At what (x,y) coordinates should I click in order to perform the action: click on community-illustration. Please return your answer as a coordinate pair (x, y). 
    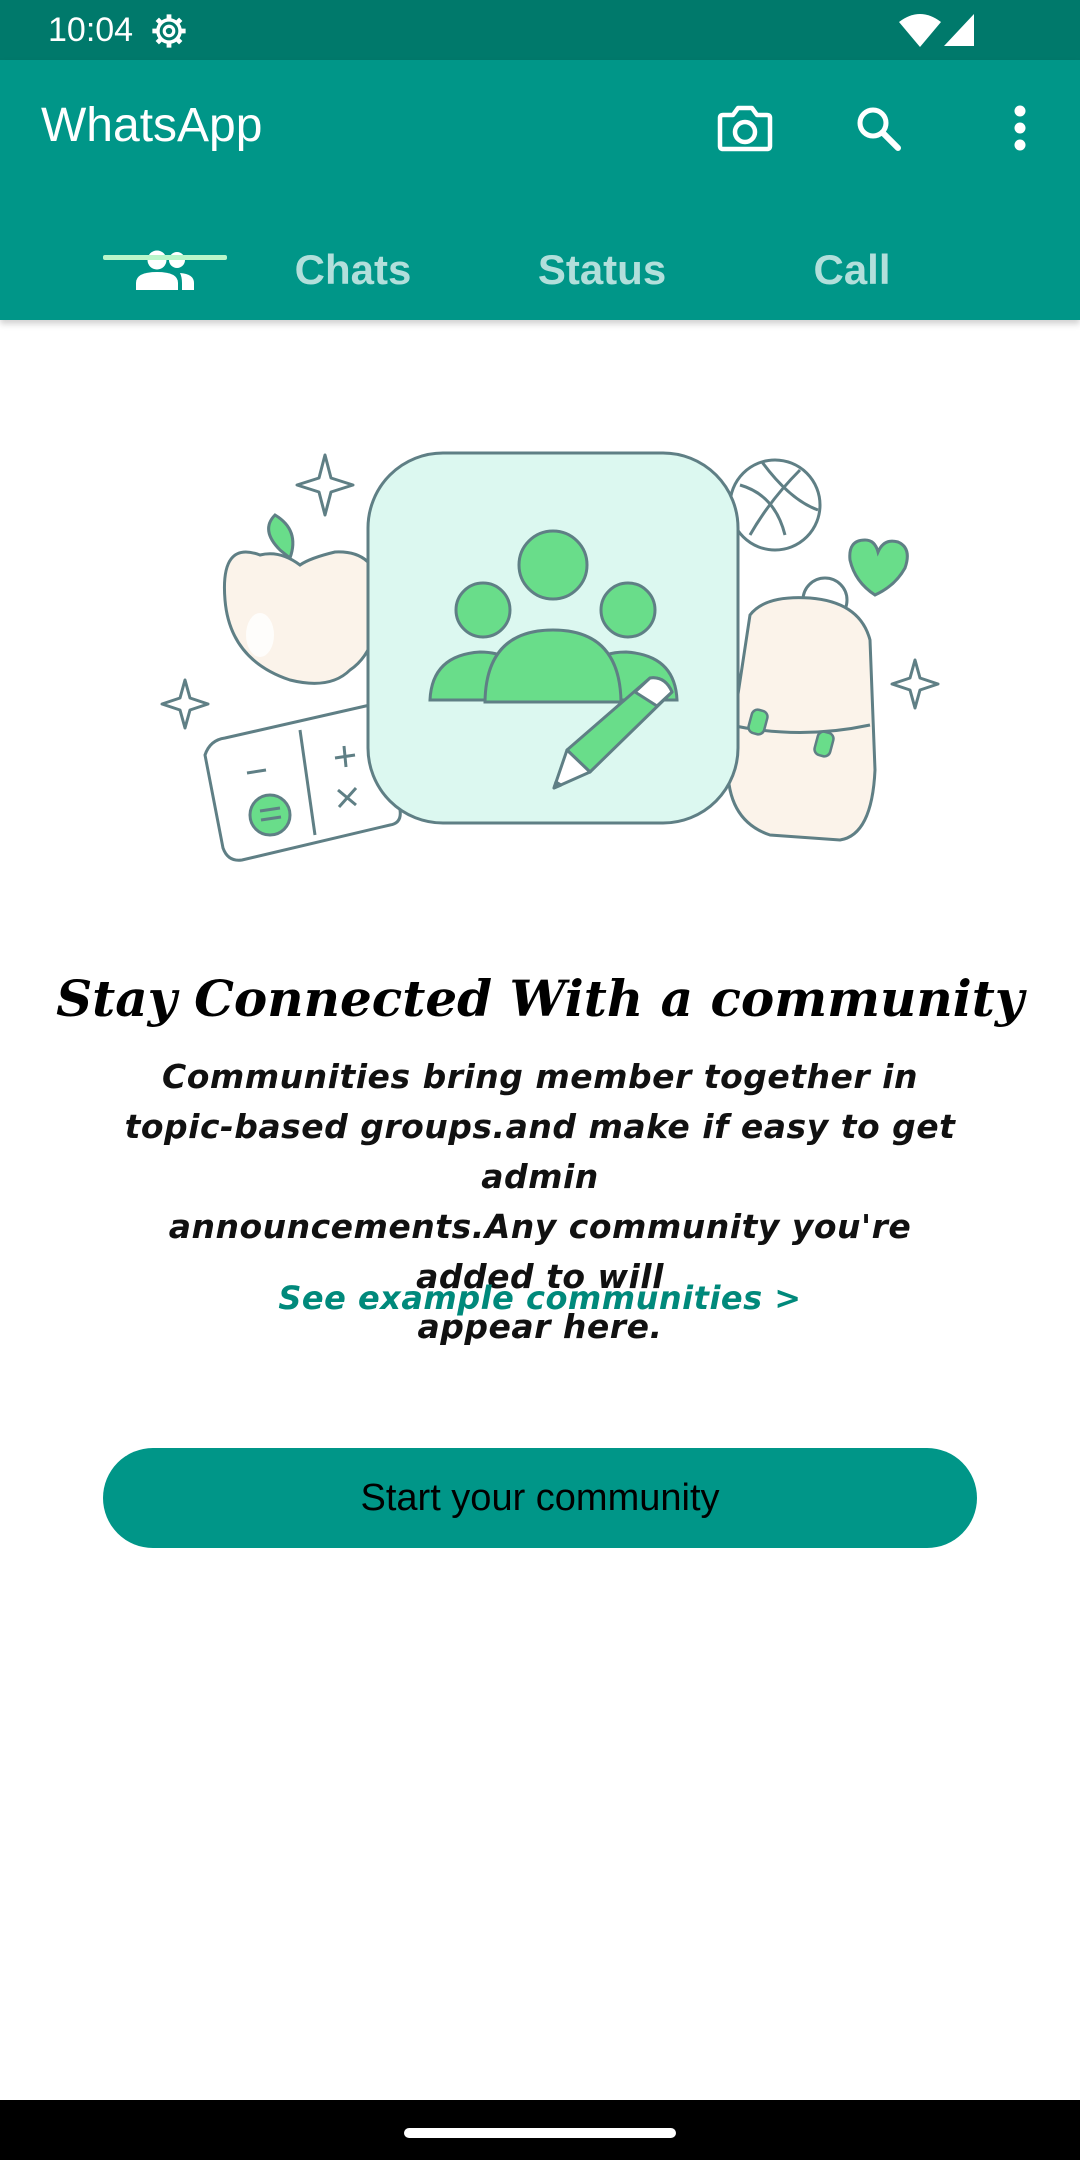
    Looking at the image, I should click on (550, 656).